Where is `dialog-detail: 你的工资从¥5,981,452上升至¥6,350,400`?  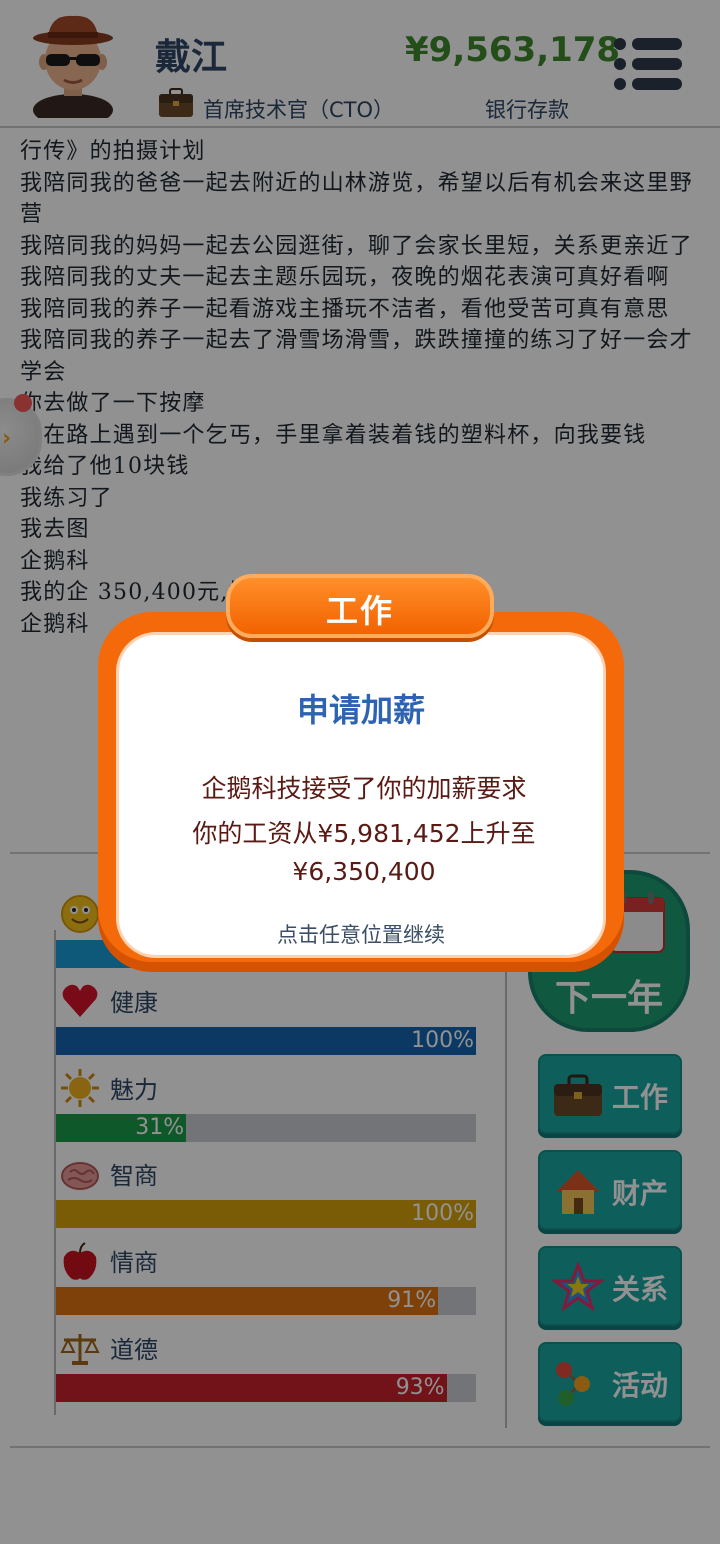 dialog-detail: 你的工资从¥5,981,452上升至¥6,350,400 is located at coordinates (364, 852).